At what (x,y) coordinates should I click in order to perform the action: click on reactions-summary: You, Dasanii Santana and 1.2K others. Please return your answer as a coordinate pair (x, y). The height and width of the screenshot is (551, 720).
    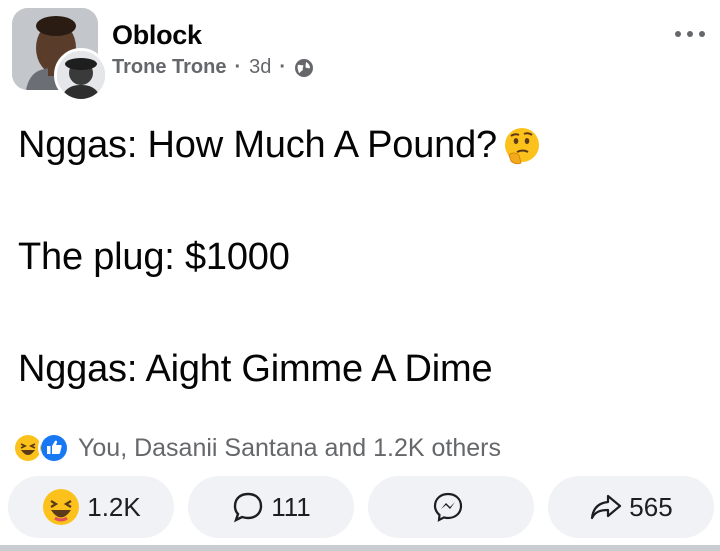
    Looking at the image, I should click on (256, 448).